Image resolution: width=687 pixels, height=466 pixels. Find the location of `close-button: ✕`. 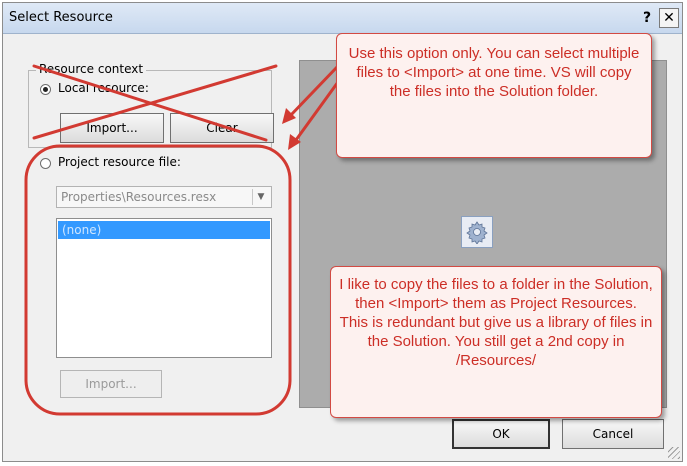

close-button: ✕ is located at coordinates (669, 18).